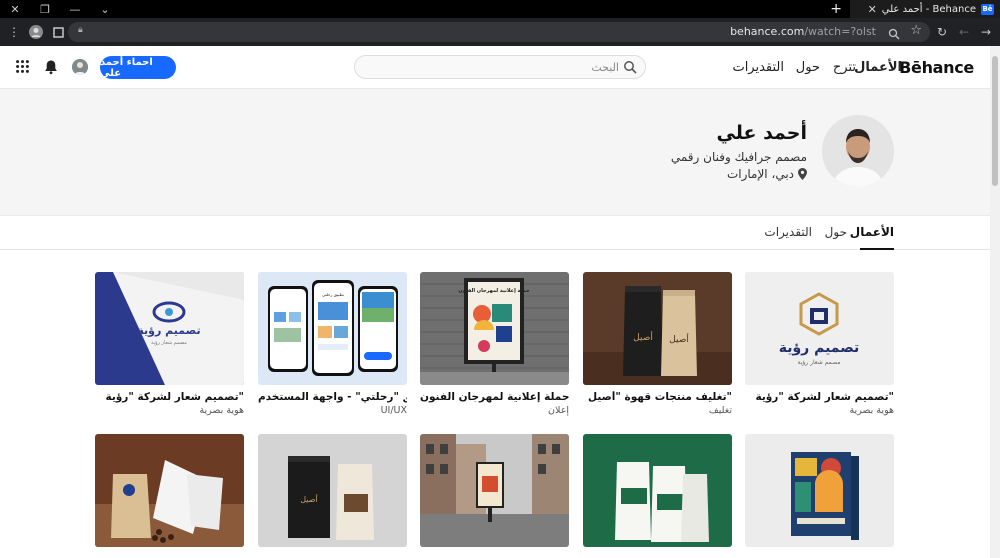  What do you see at coordinates (332, 328) in the screenshot?
I see `project-thumbnail: تطبيق رحلتي` at bounding box center [332, 328].